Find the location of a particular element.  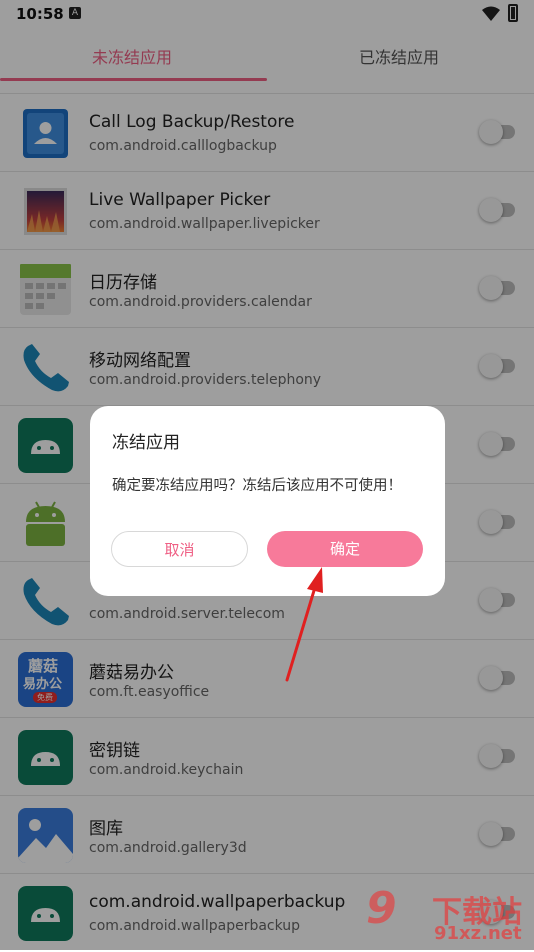

watermark-url: 91xz.net is located at coordinates (478, 933).